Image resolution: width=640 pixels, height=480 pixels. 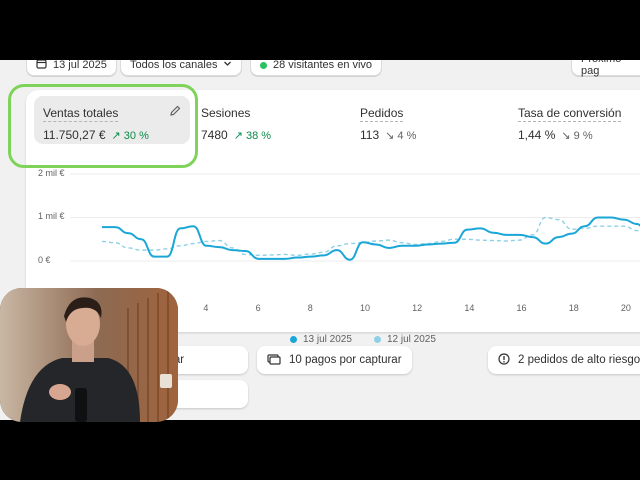 What do you see at coordinates (103, 126) in the screenshot?
I see `metric-highlight-ring` at bounding box center [103, 126].